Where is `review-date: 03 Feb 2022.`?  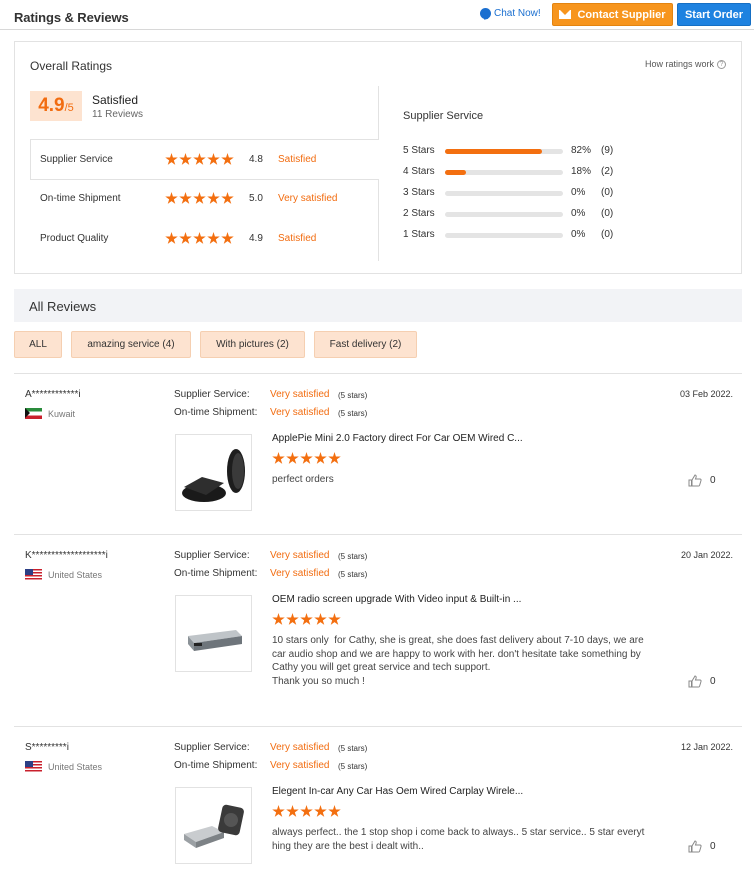 review-date: 03 Feb 2022. is located at coordinates (706, 394).